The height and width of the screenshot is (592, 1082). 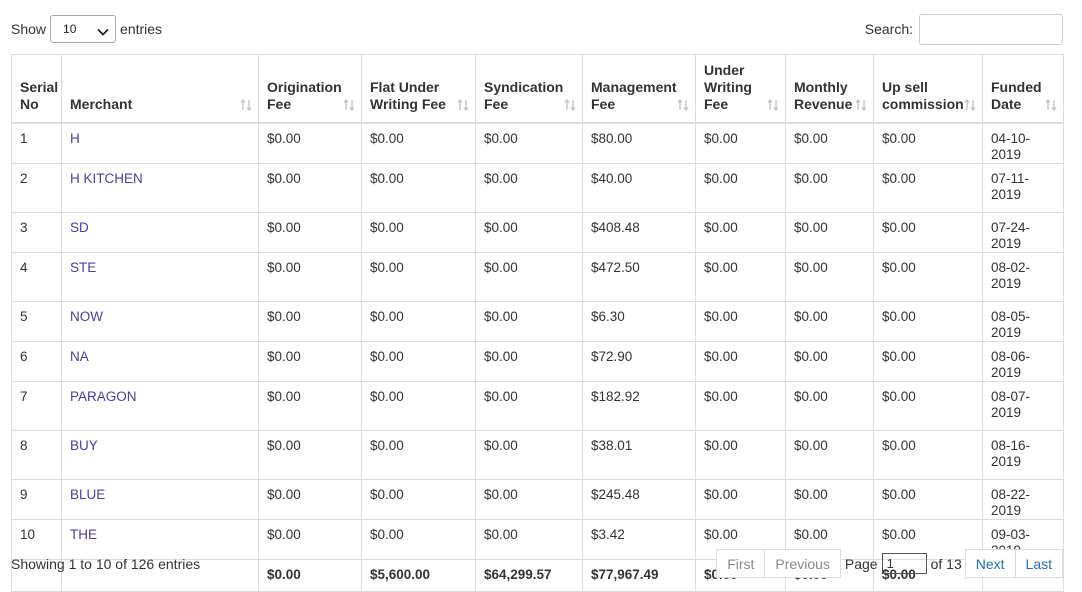 I want to click on next-page-button: Next, so click(x=990, y=563).